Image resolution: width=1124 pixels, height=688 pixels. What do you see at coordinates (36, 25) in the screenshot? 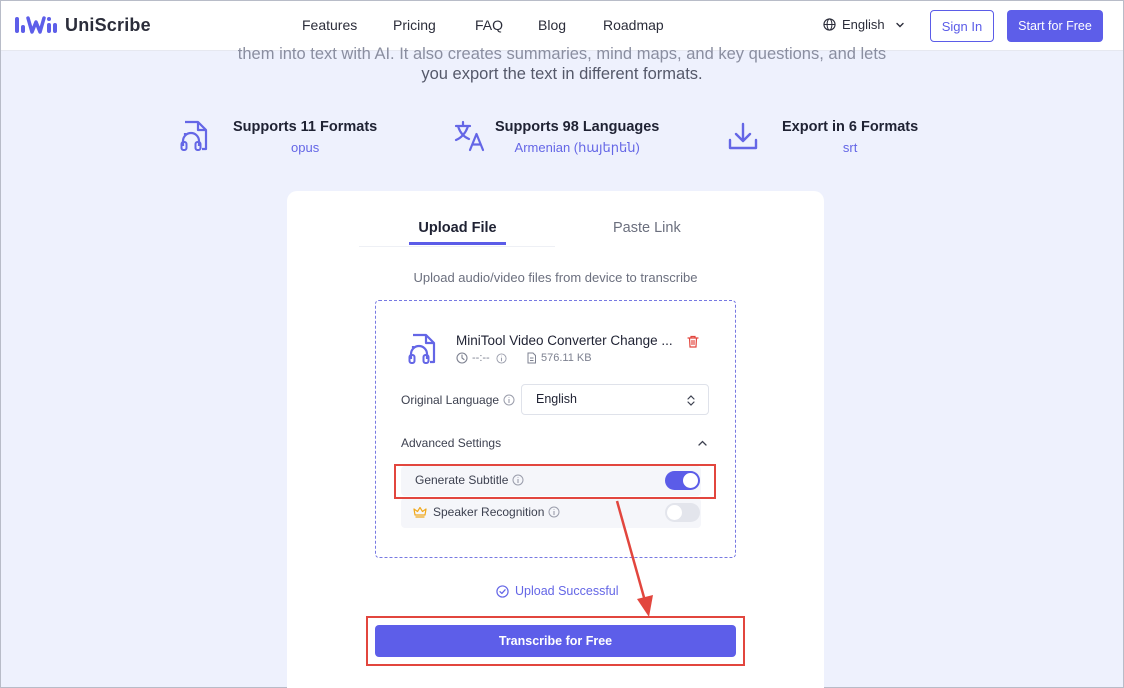
I see `uniscribe-logo-icon` at bounding box center [36, 25].